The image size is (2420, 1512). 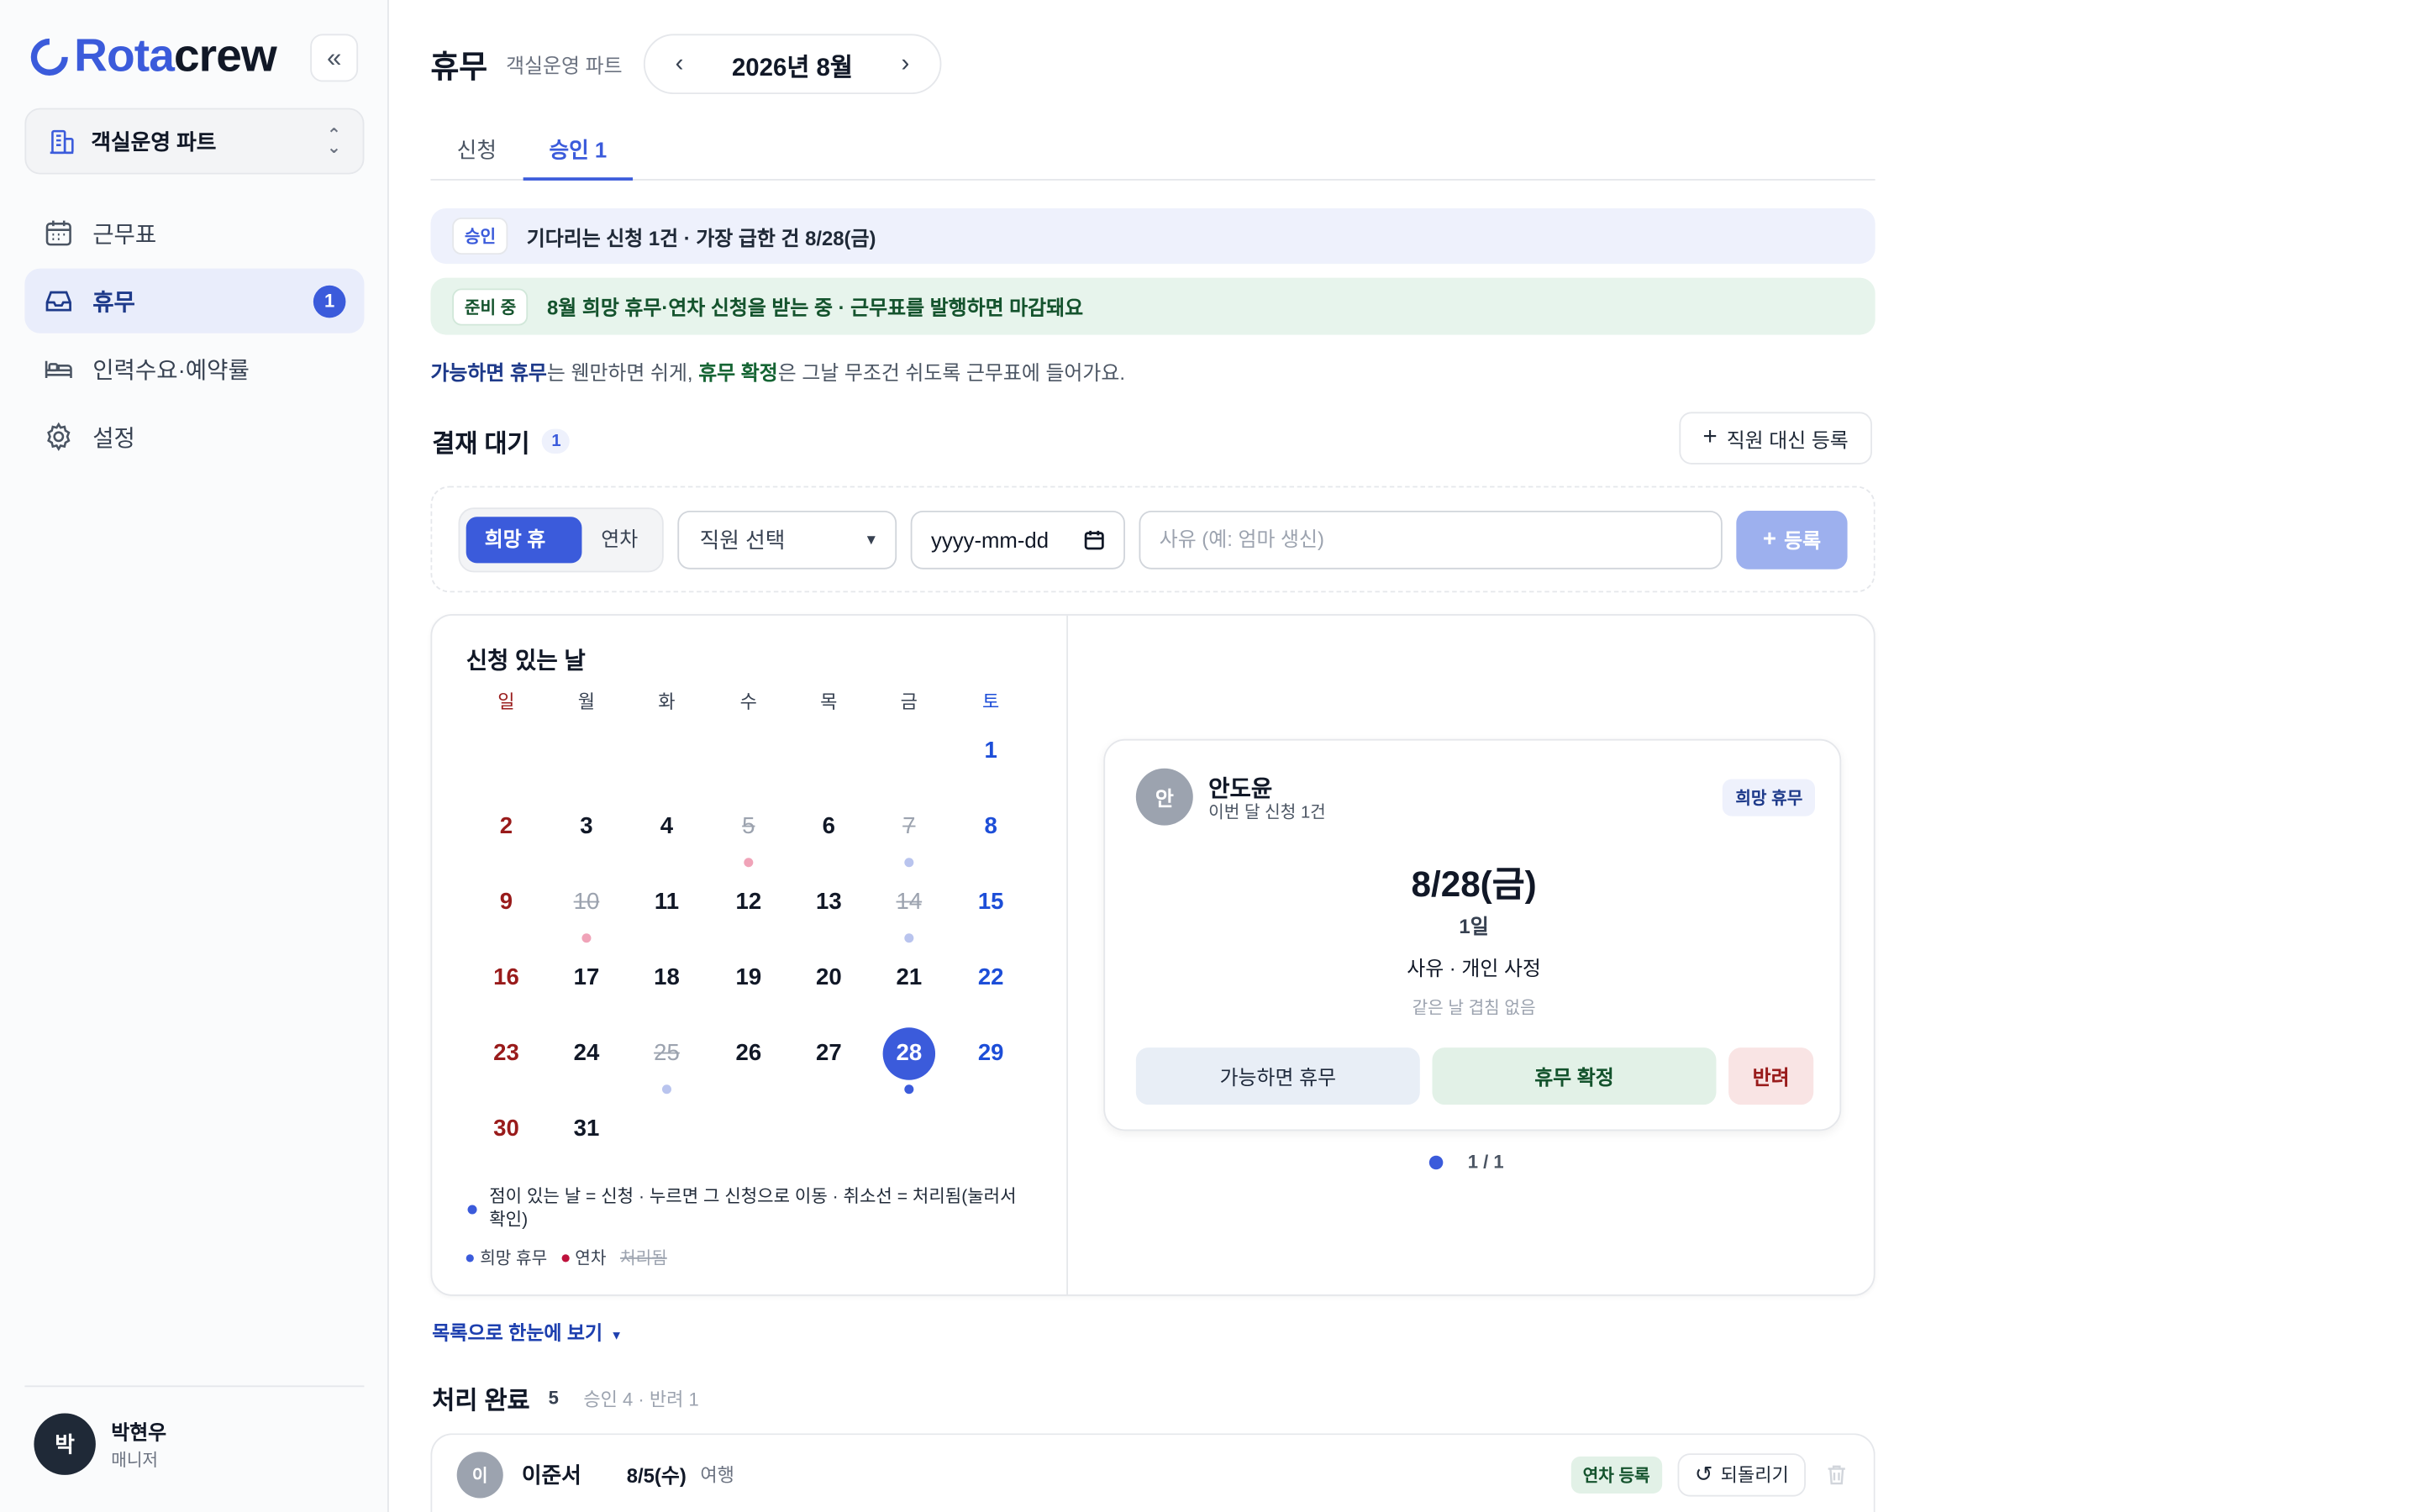 I want to click on sidebar-item-schedule: 근무표, so click(x=194, y=233).